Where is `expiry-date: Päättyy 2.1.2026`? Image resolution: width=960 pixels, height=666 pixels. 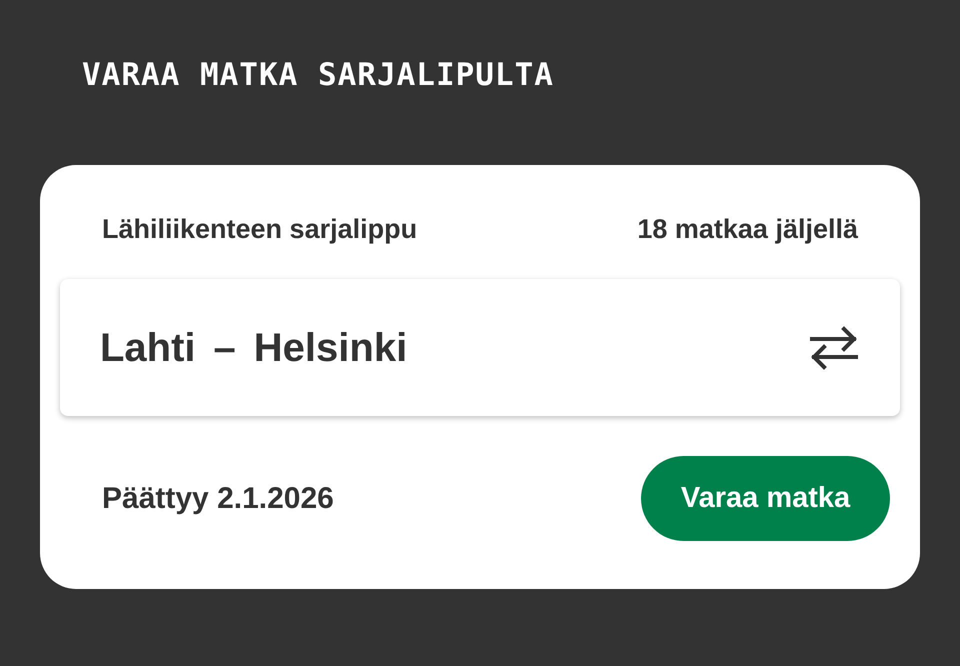
expiry-date: Päättyy 2.1.2026 is located at coordinates (218, 499).